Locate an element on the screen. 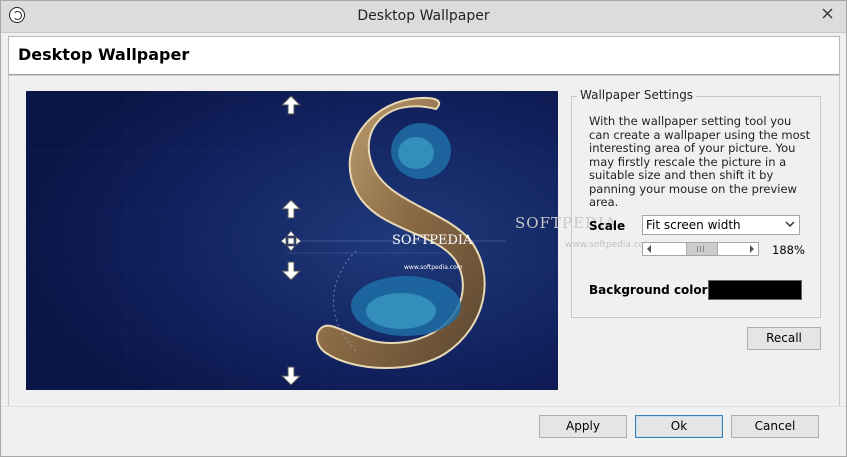 This screenshot has width=847, height=457. chevron-left-icon is located at coordinates (649, 249).